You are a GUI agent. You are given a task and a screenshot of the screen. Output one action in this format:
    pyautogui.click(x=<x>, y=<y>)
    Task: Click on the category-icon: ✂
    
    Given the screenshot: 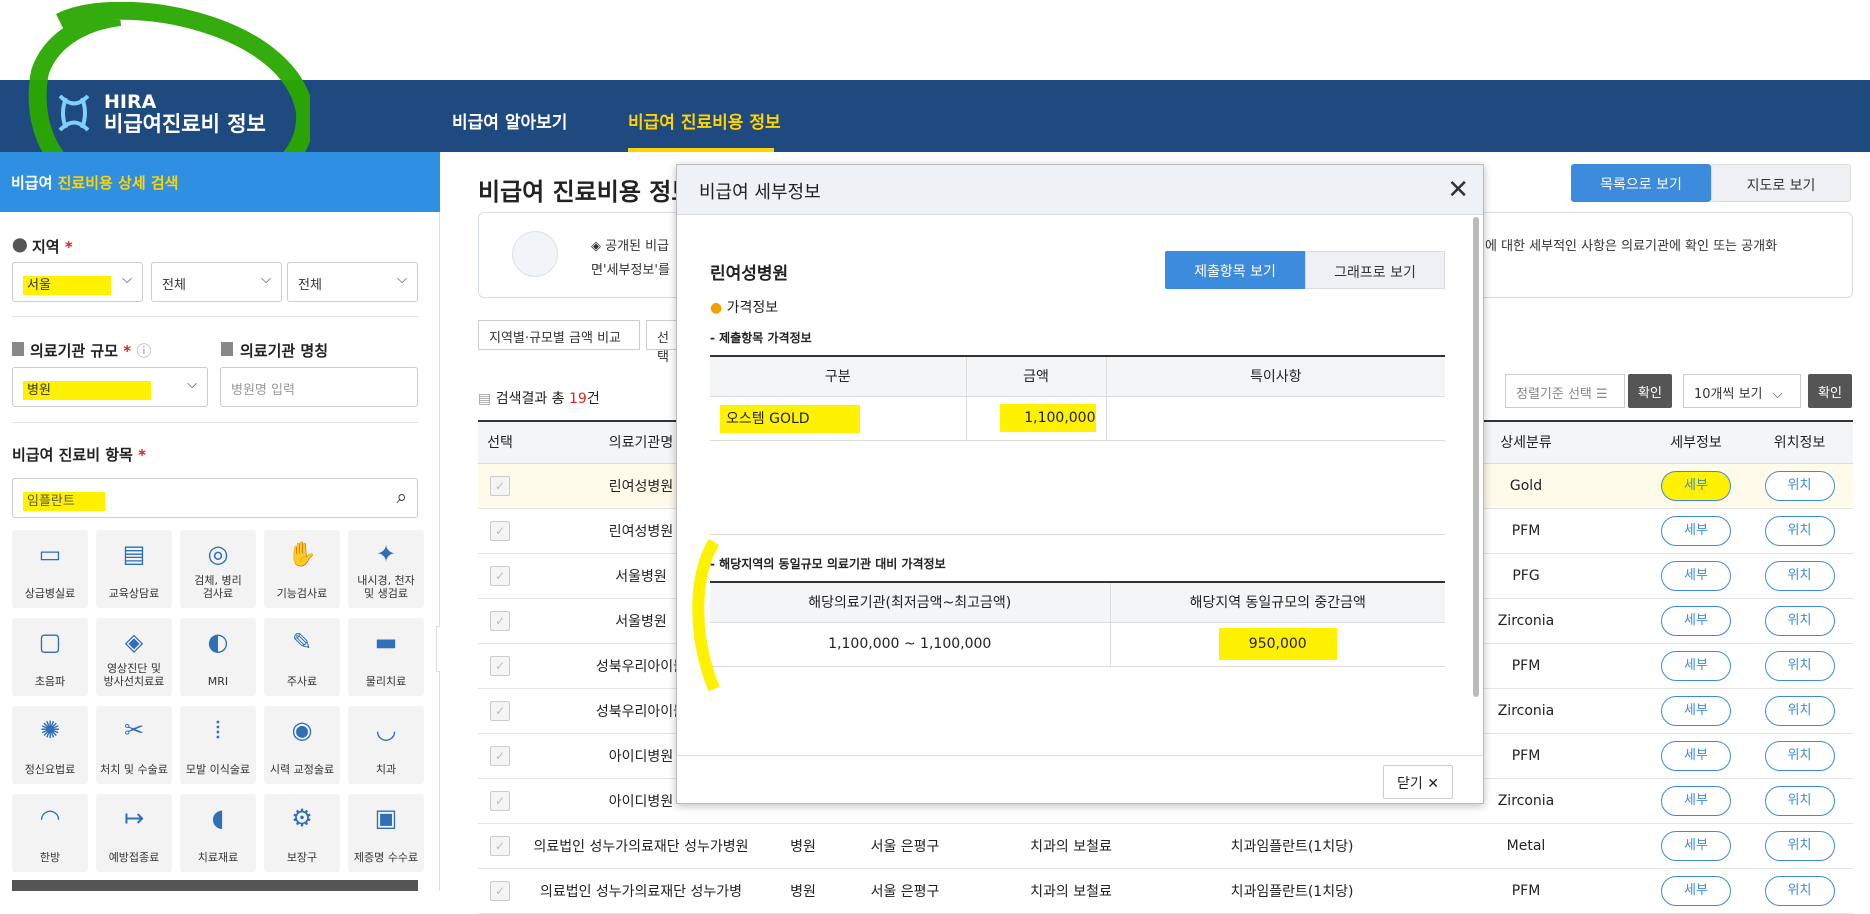 What is the action you would take?
    pyautogui.click(x=134, y=730)
    